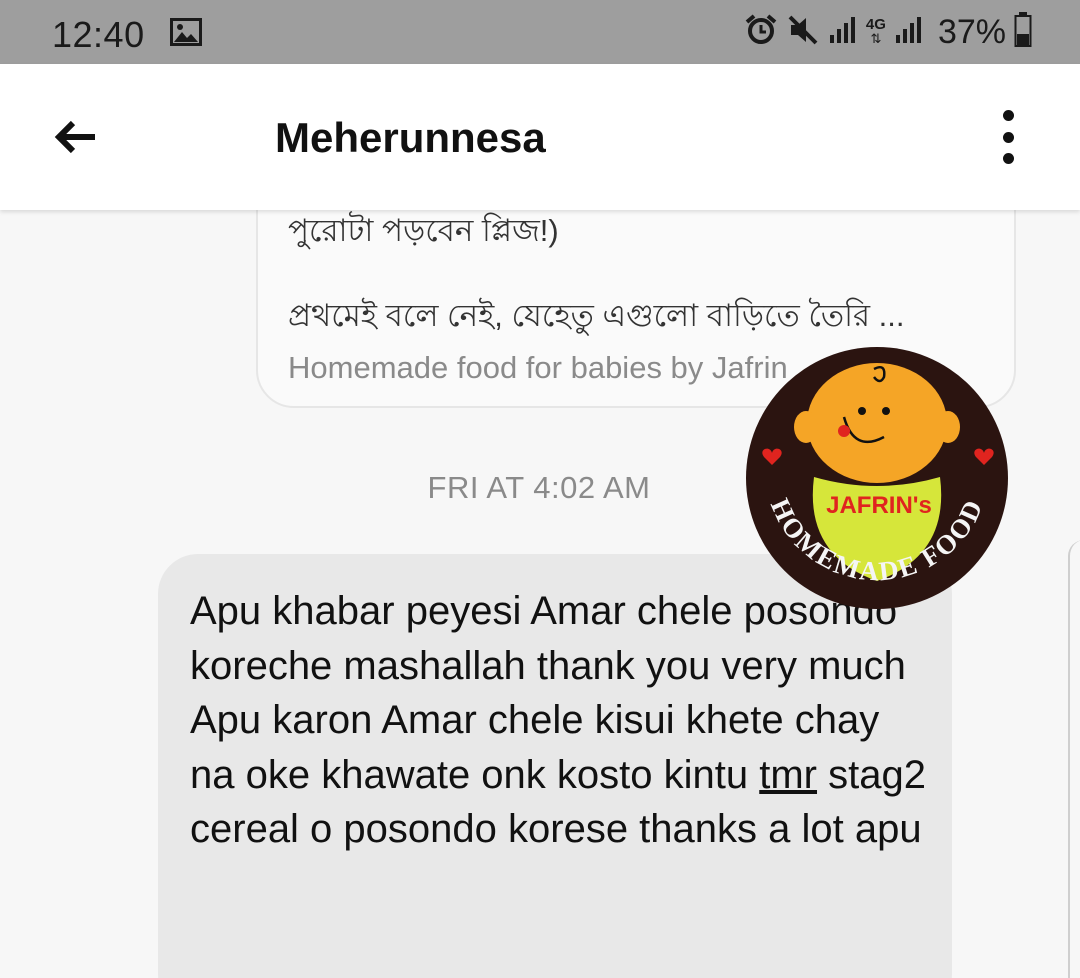 The height and width of the screenshot is (978, 1080). Describe the element at coordinates (540, 32) in the screenshot. I see `status-bar: 12:40 4G ⇅ 37%` at that location.